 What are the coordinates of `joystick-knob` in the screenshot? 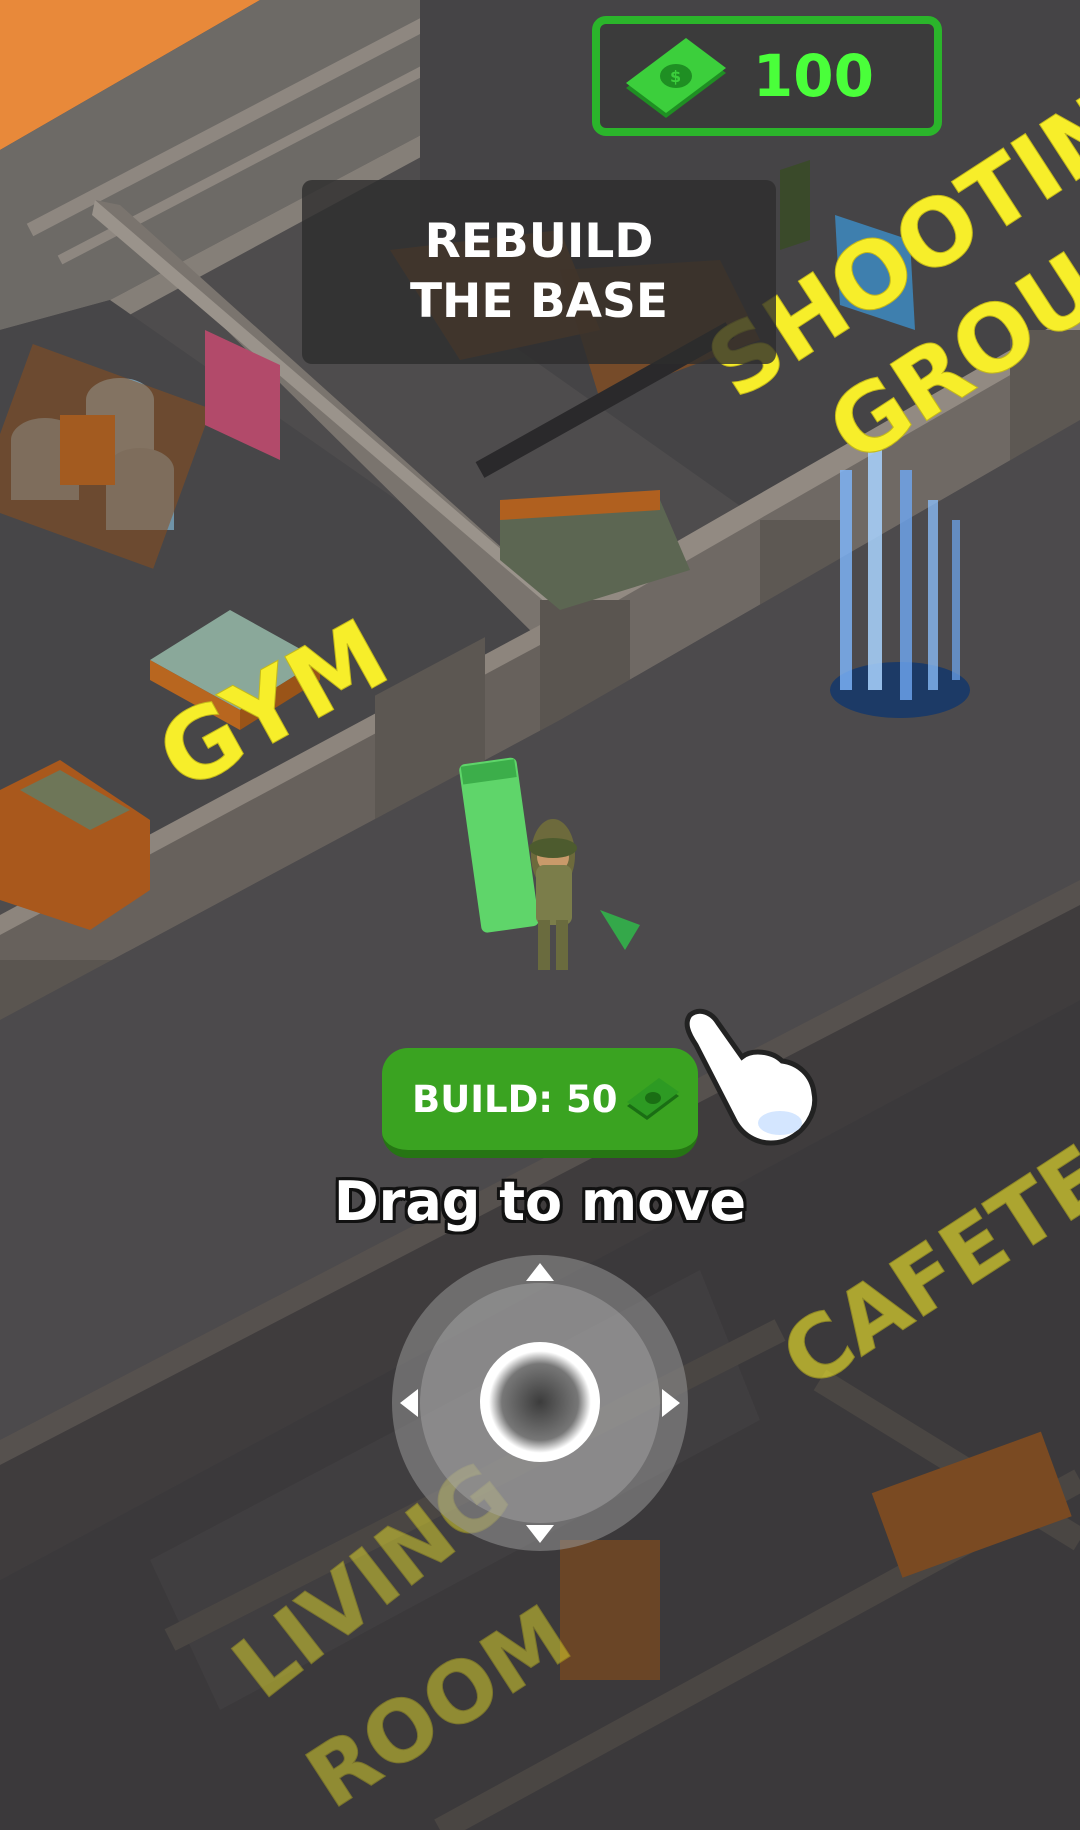 It's located at (540, 1402).